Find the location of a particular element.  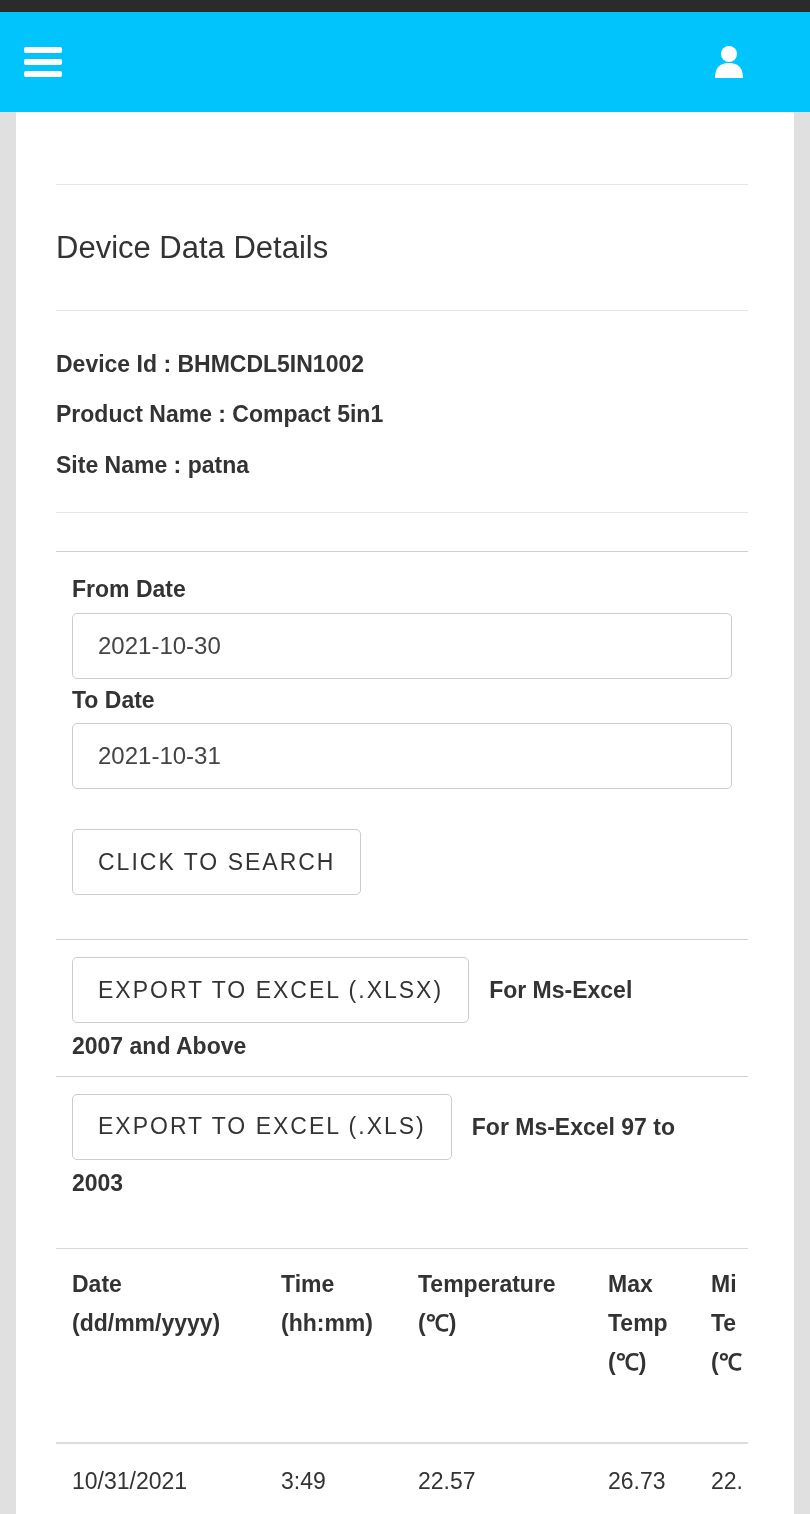

table-cell: 26.73 is located at coordinates (643, 1471).